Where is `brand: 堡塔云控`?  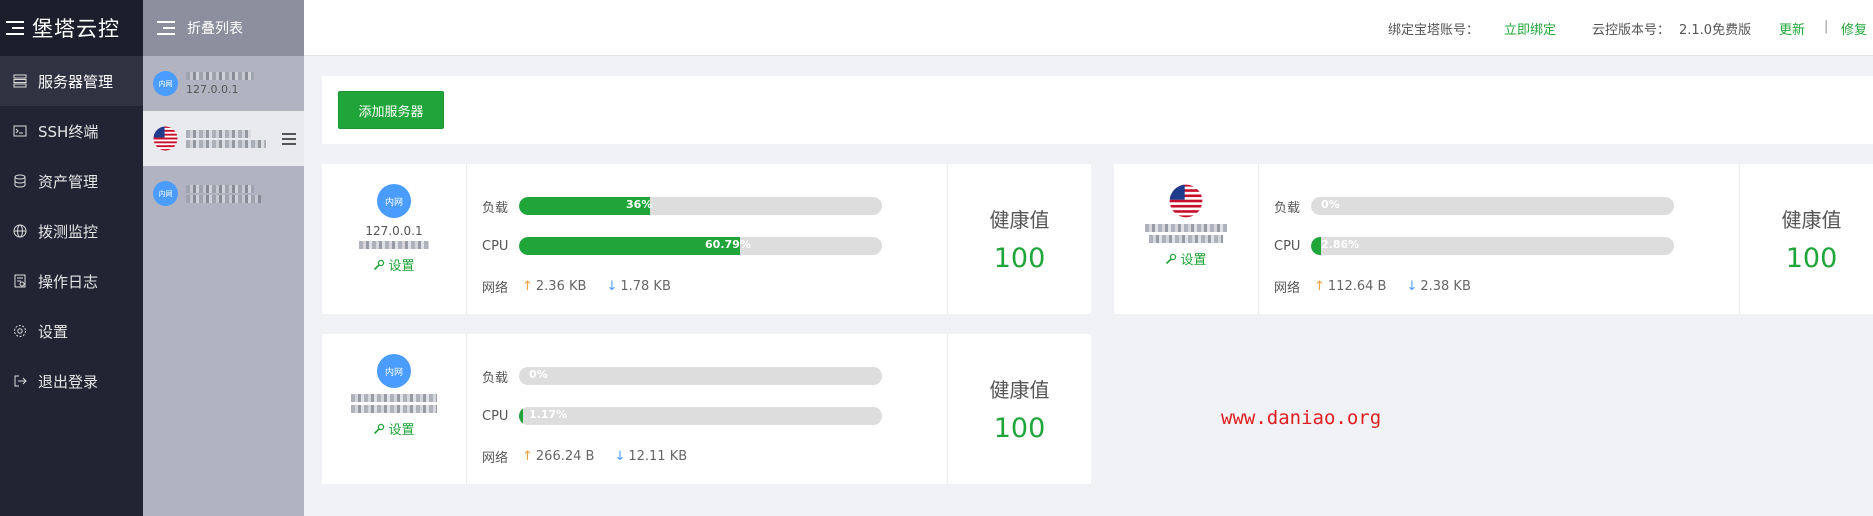 brand: 堡塔云控 is located at coordinates (71, 28).